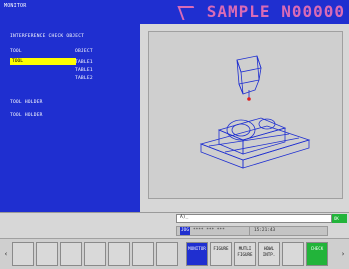 The height and width of the screenshot is (269, 349). I want to click on input-prompt: A)_, so click(184, 217).